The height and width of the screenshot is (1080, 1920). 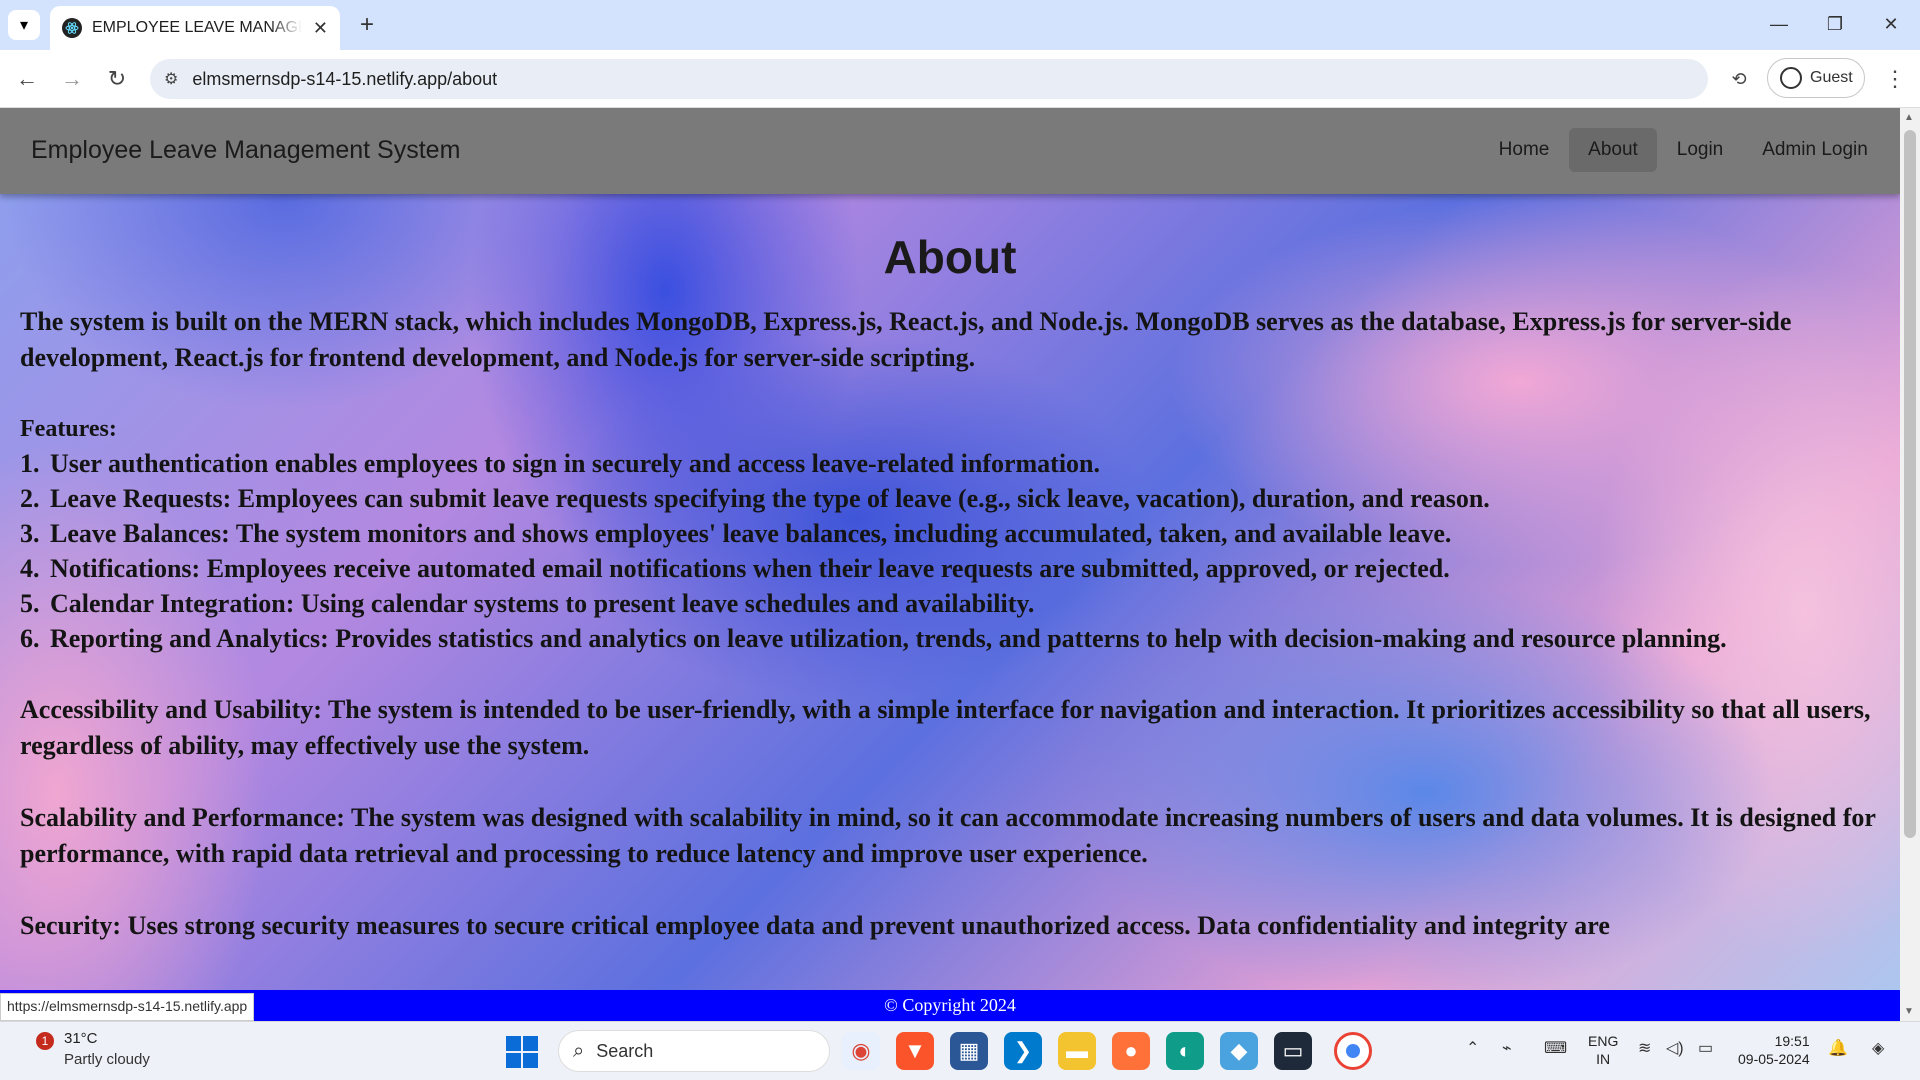 I want to click on address-bar: ⚙ elmsmernsdp-s14-15.netlify.app/about, so click(x=929, y=79).